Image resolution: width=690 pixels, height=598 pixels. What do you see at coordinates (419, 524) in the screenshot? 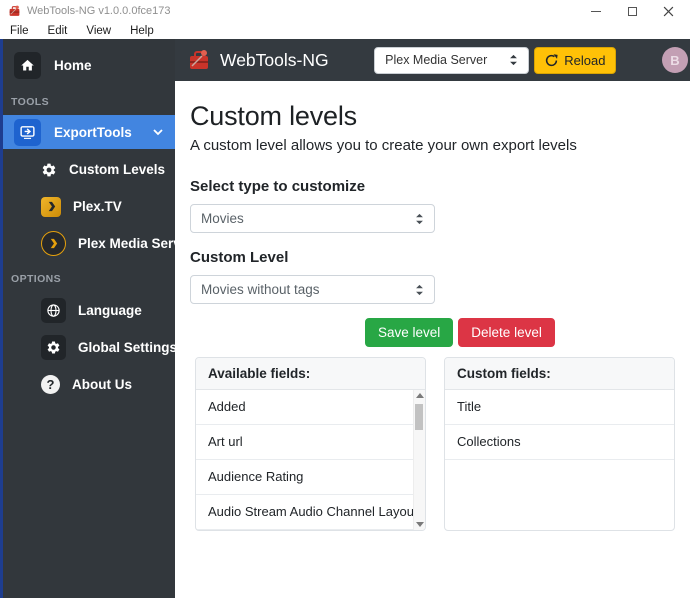
I see `scroll-down-icon` at bounding box center [419, 524].